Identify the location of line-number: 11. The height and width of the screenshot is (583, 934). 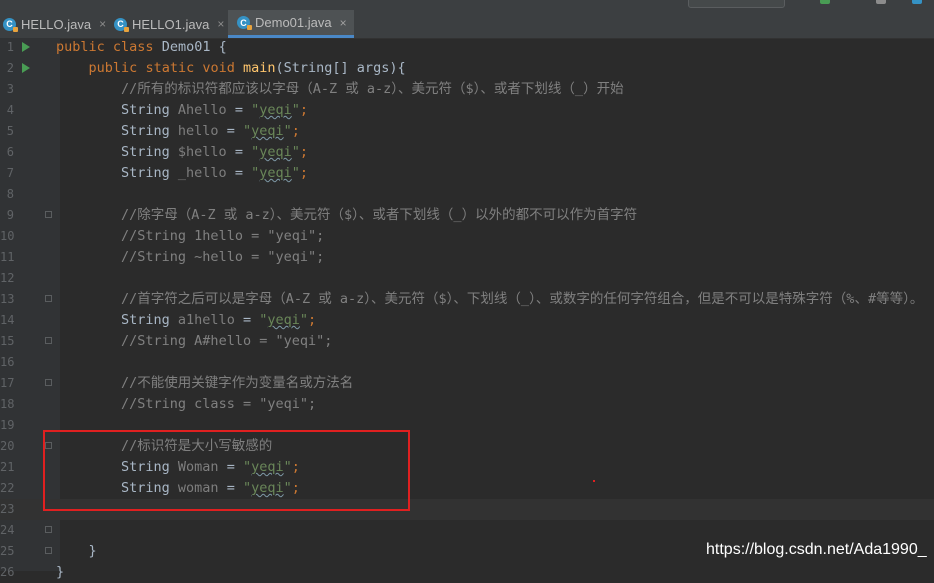
(7, 257).